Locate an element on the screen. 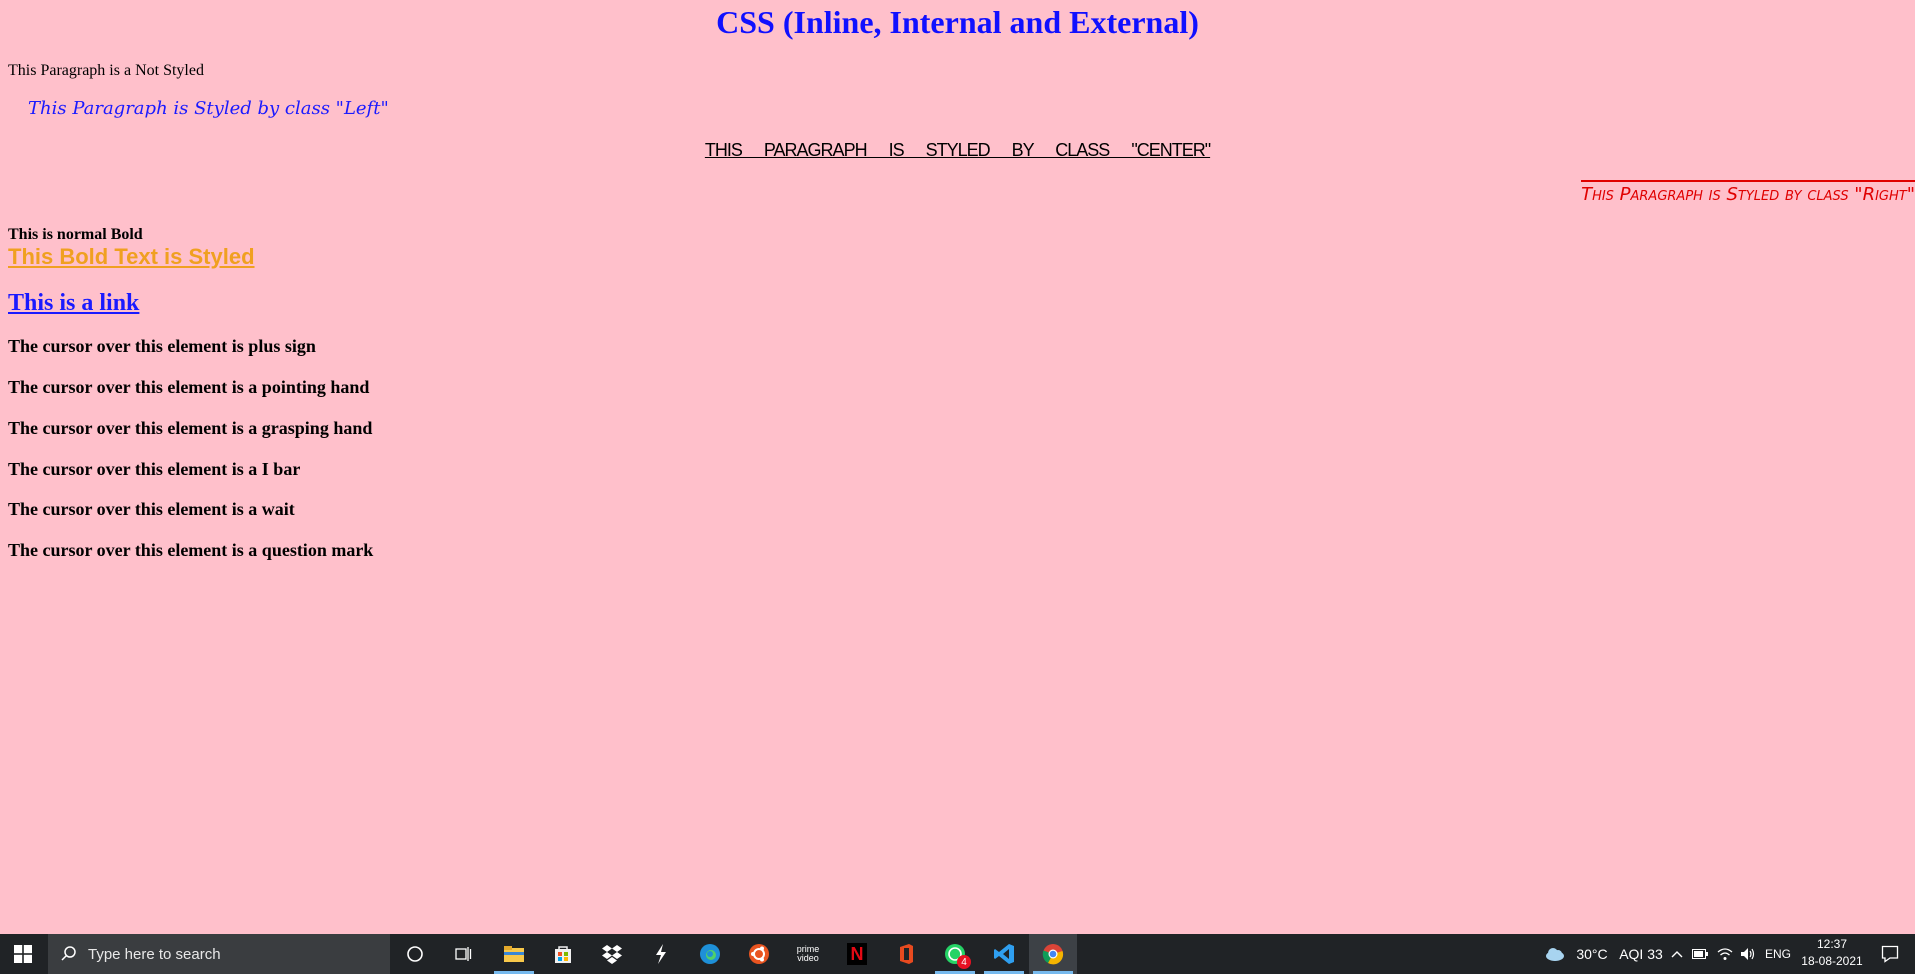 The width and height of the screenshot is (1915, 974). notification-icon is located at coordinates (1890, 954).